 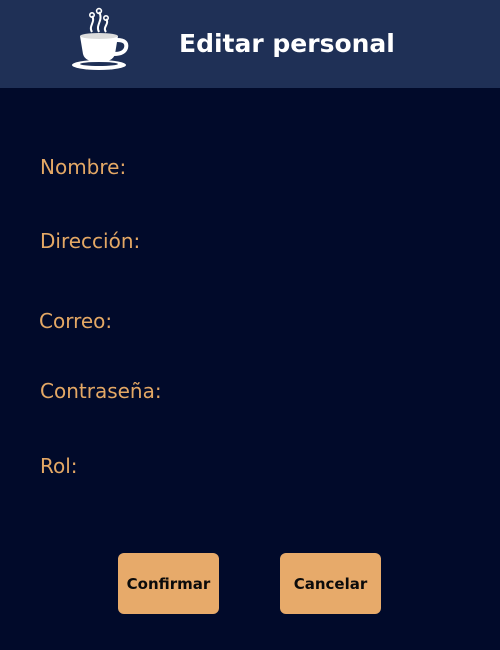 I want to click on coffee-cup-icon, so click(x=100, y=39).